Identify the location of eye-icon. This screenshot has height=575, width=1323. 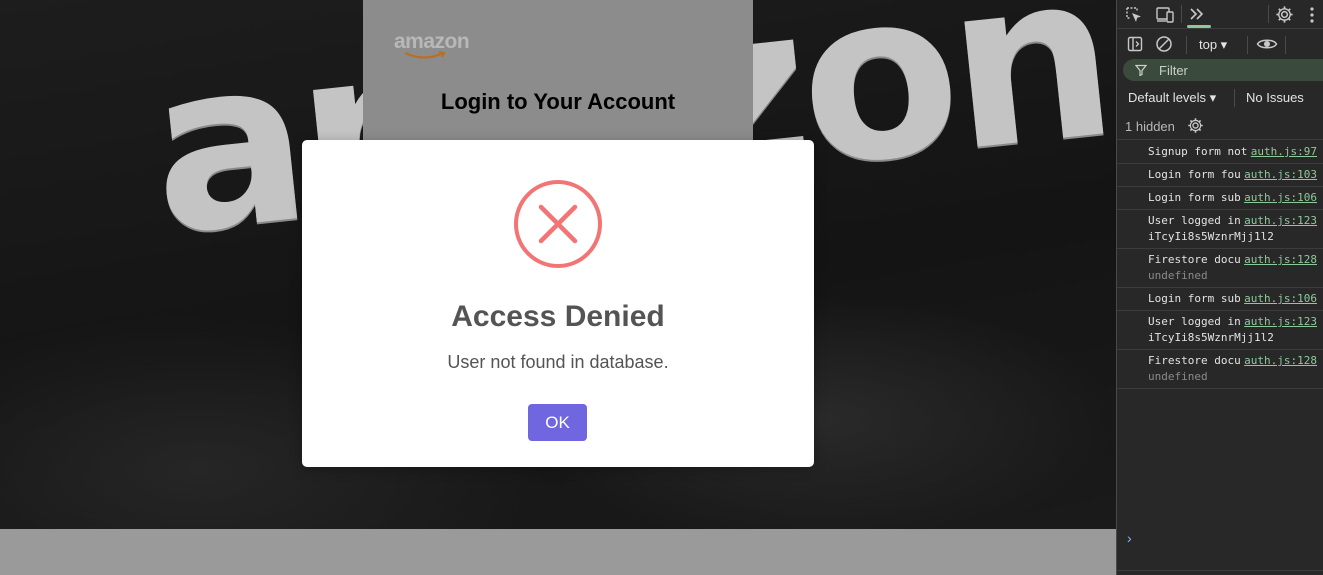
(1267, 44).